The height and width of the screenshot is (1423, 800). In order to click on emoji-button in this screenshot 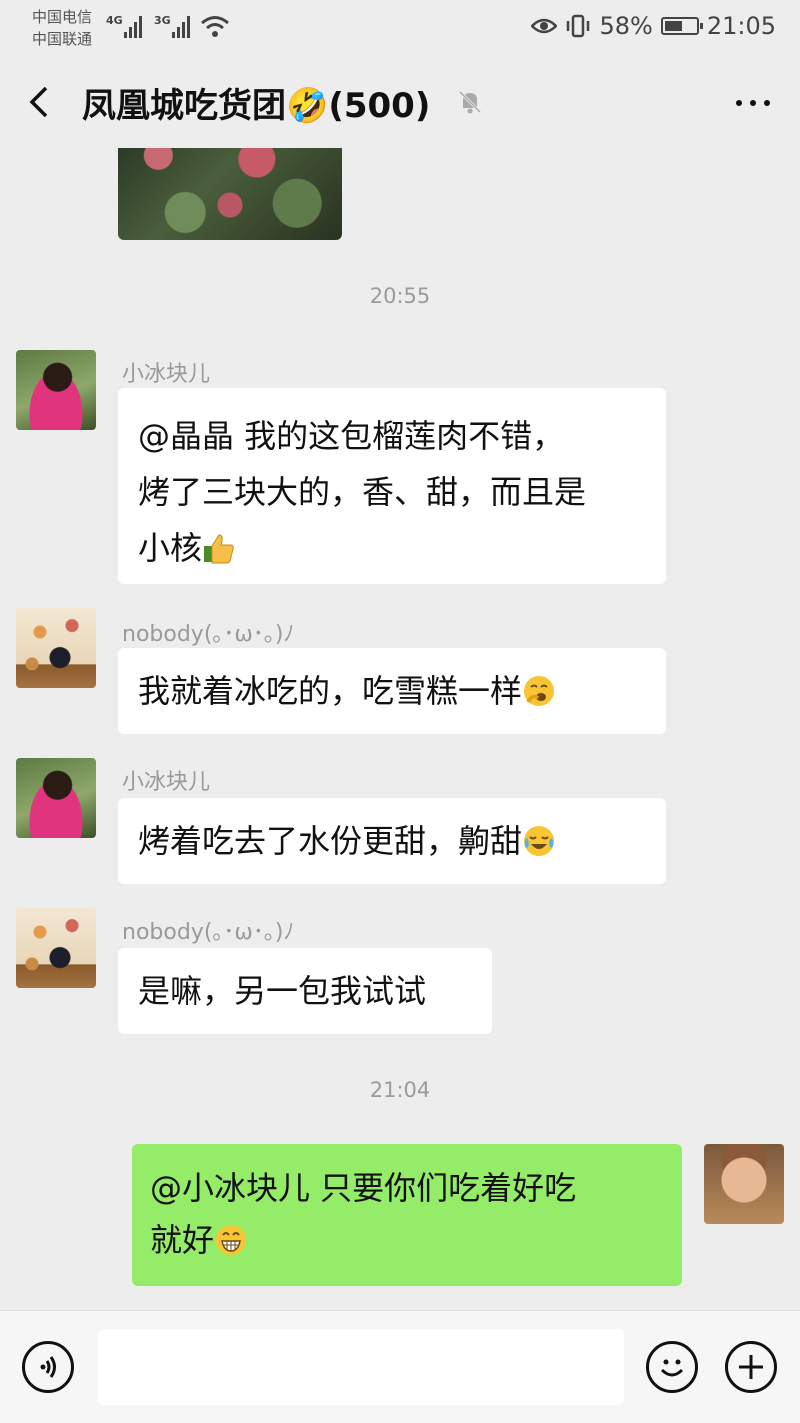, I will do `click(672, 1367)`.